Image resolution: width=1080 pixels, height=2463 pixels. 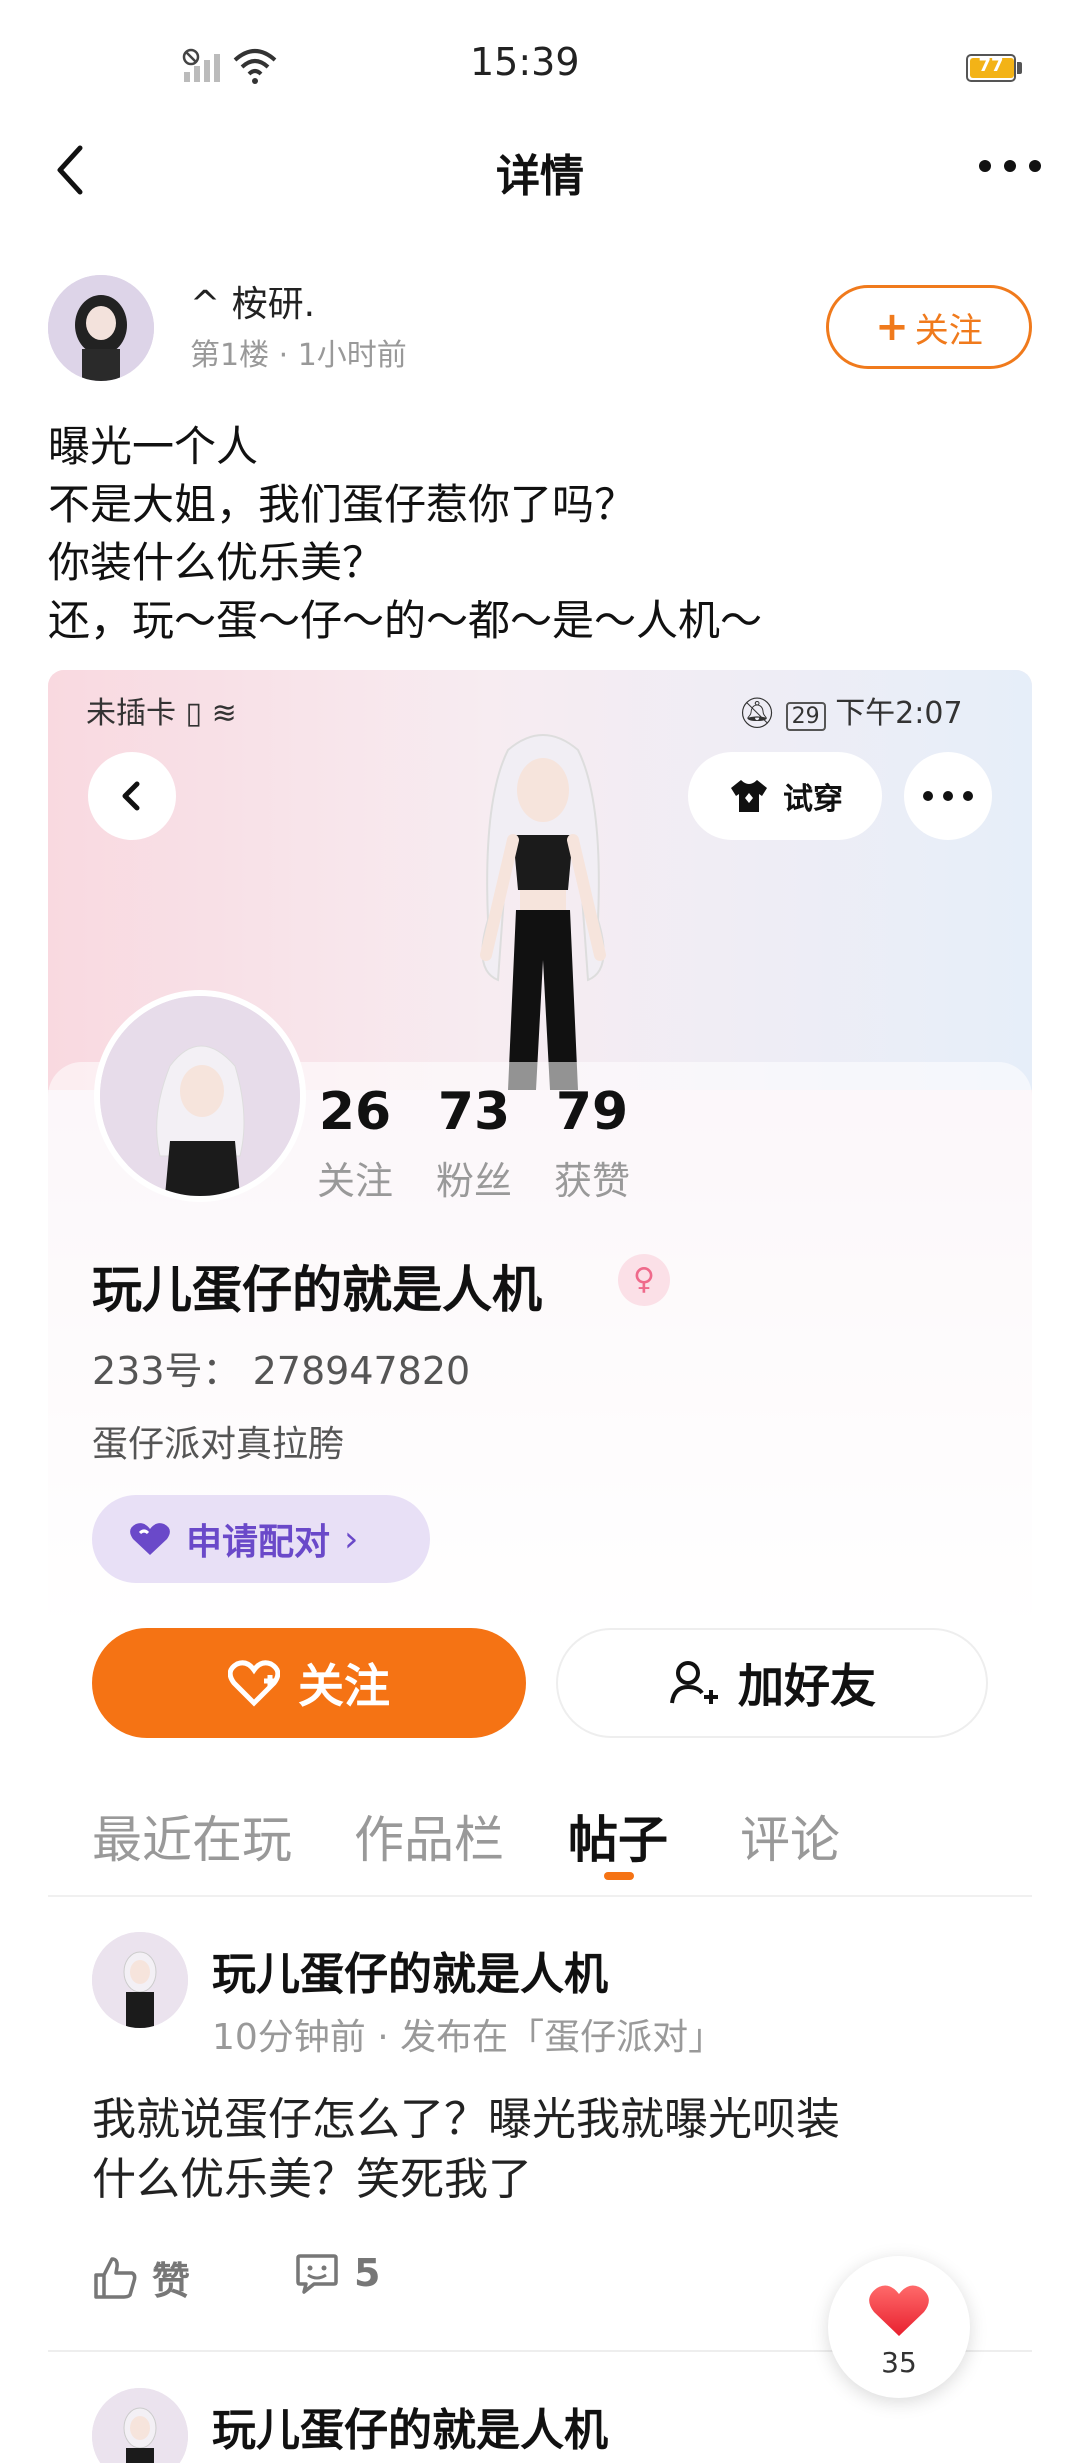 What do you see at coordinates (218, 1444) in the screenshot?
I see `profile-signature: 蛋仔派对真拉胯` at bounding box center [218, 1444].